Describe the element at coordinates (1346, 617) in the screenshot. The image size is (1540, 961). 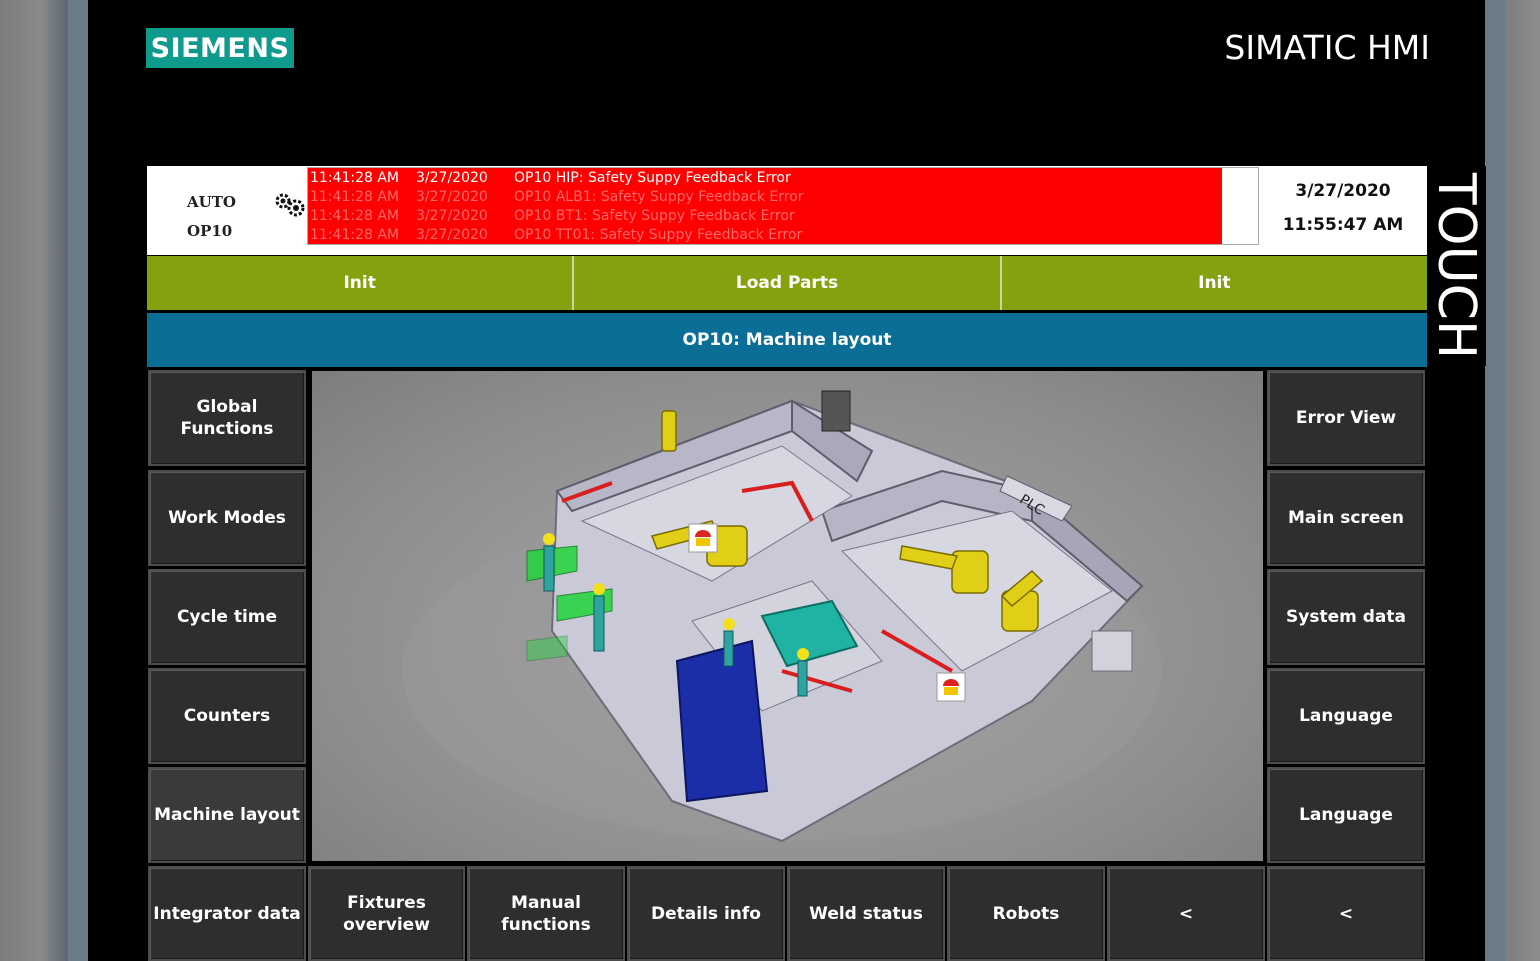
I see `system-data-button: System data` at that location.